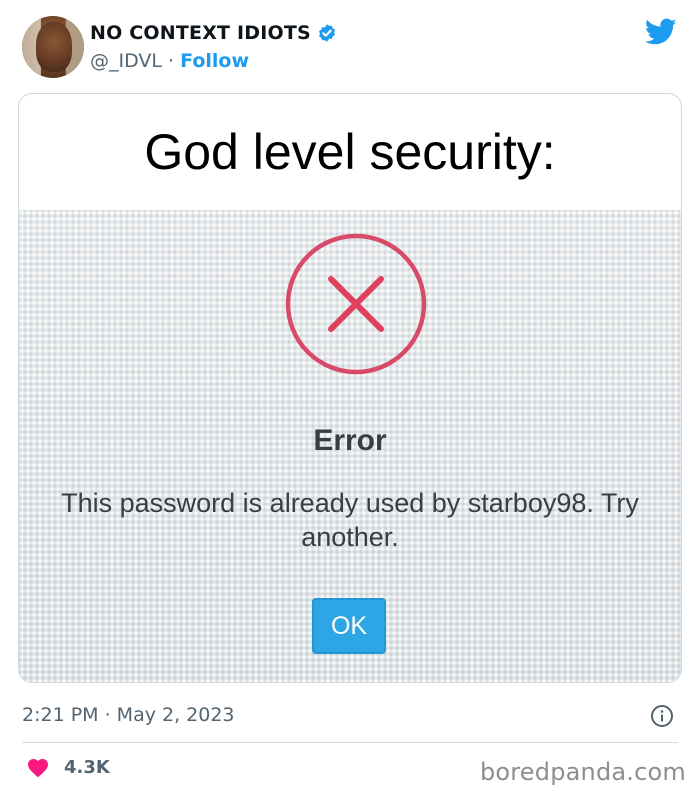 This screenshot has height=794, width=700. I want to click on tweet-header: NO CONTEXT IDIOTS @_IDVL · Follow, so click(350, 46).